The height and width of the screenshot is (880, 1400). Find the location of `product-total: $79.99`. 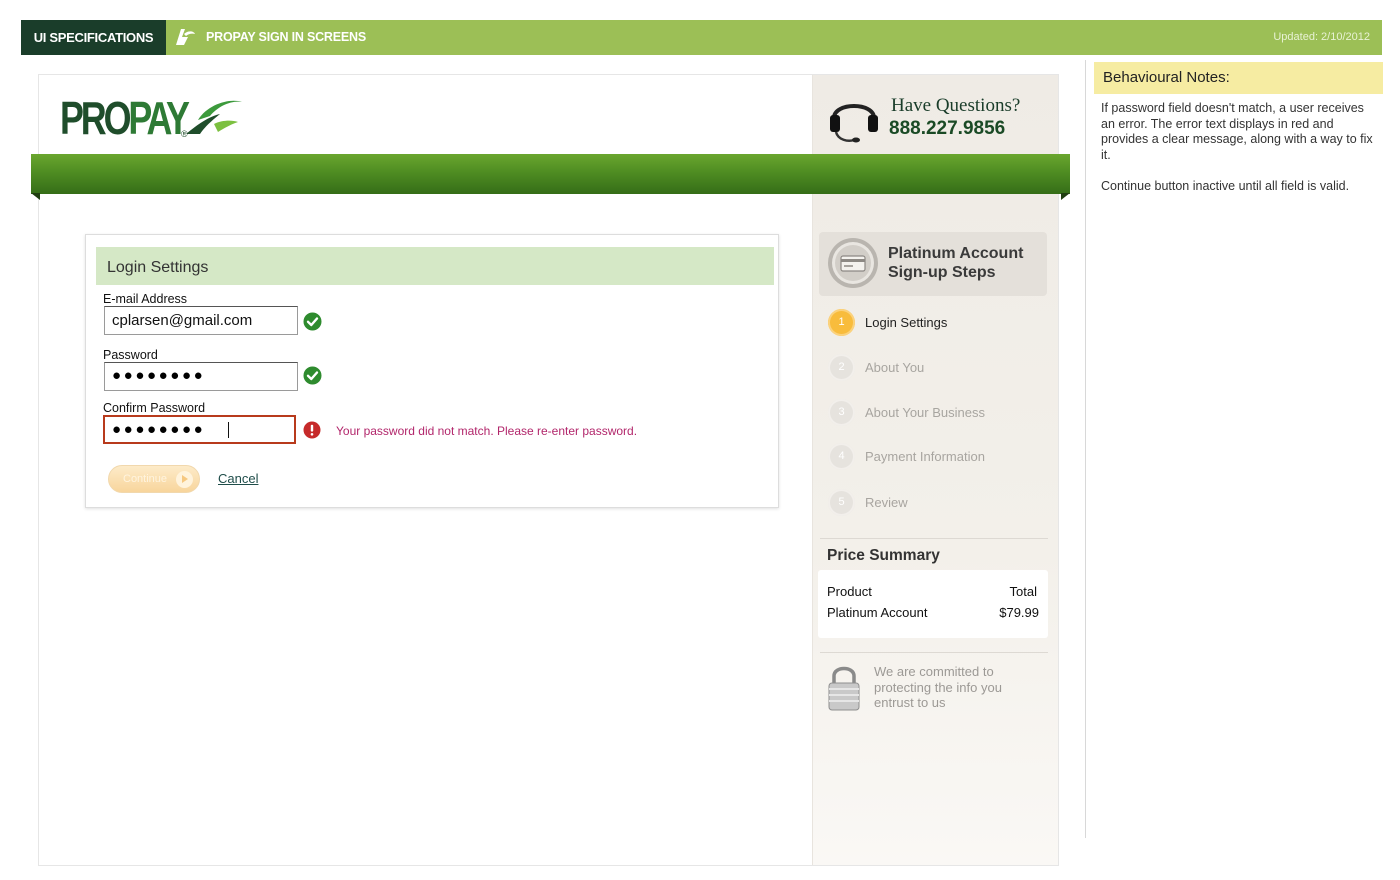

product-total: $79.99 is located at coordinates (1019, 612).